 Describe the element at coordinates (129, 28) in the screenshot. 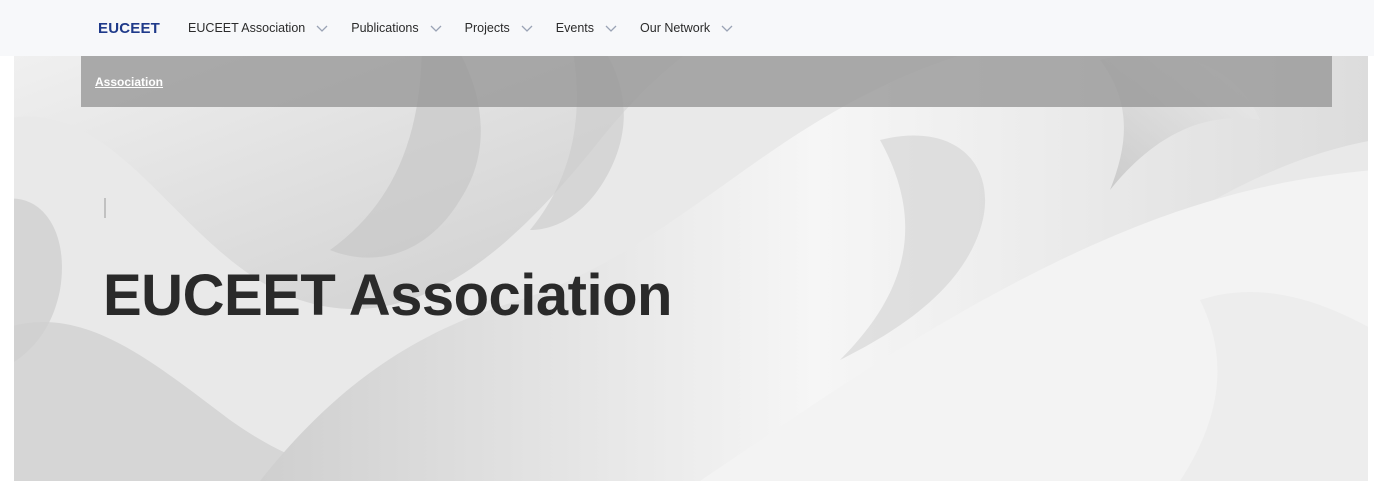

I see `brand-logo-link: EUCEET` at that location.